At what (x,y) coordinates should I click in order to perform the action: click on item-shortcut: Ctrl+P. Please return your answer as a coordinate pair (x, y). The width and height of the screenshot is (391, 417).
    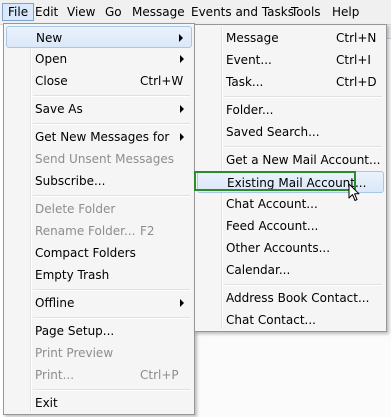
    Looking at the image, I should click on (159, 375).